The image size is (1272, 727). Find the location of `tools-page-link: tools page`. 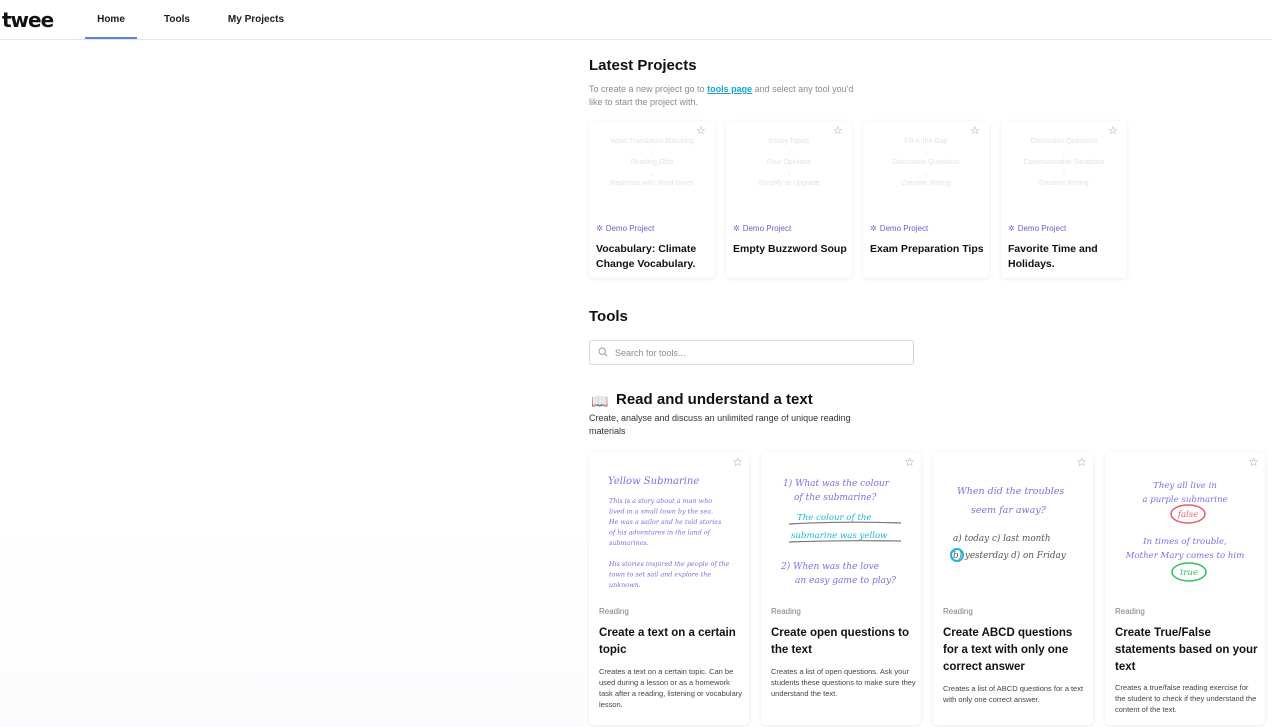

tools-page-link: tools page is located at coordinates (729, 89).